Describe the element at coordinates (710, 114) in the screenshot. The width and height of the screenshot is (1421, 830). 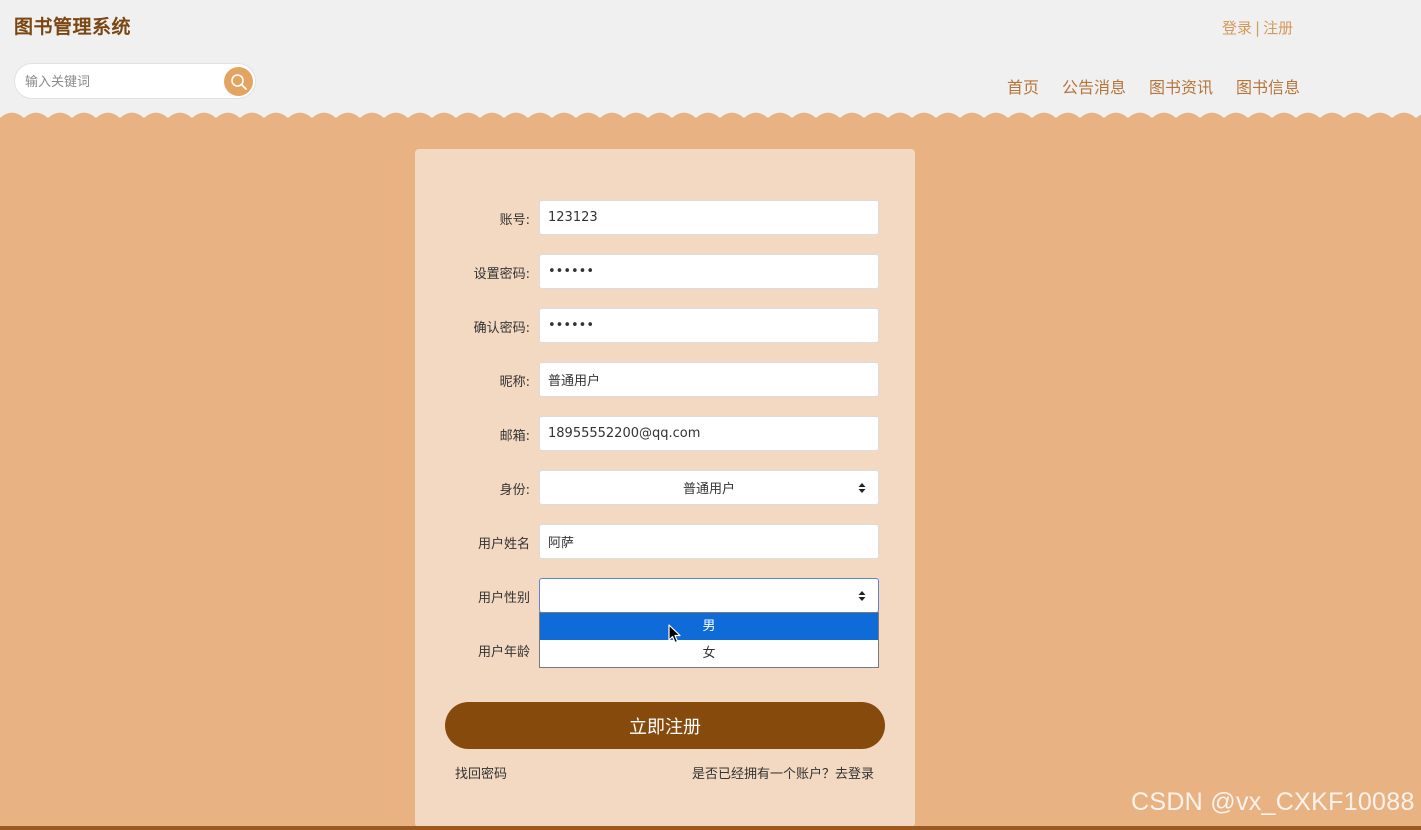
I see `header-wave-divider` at that location.